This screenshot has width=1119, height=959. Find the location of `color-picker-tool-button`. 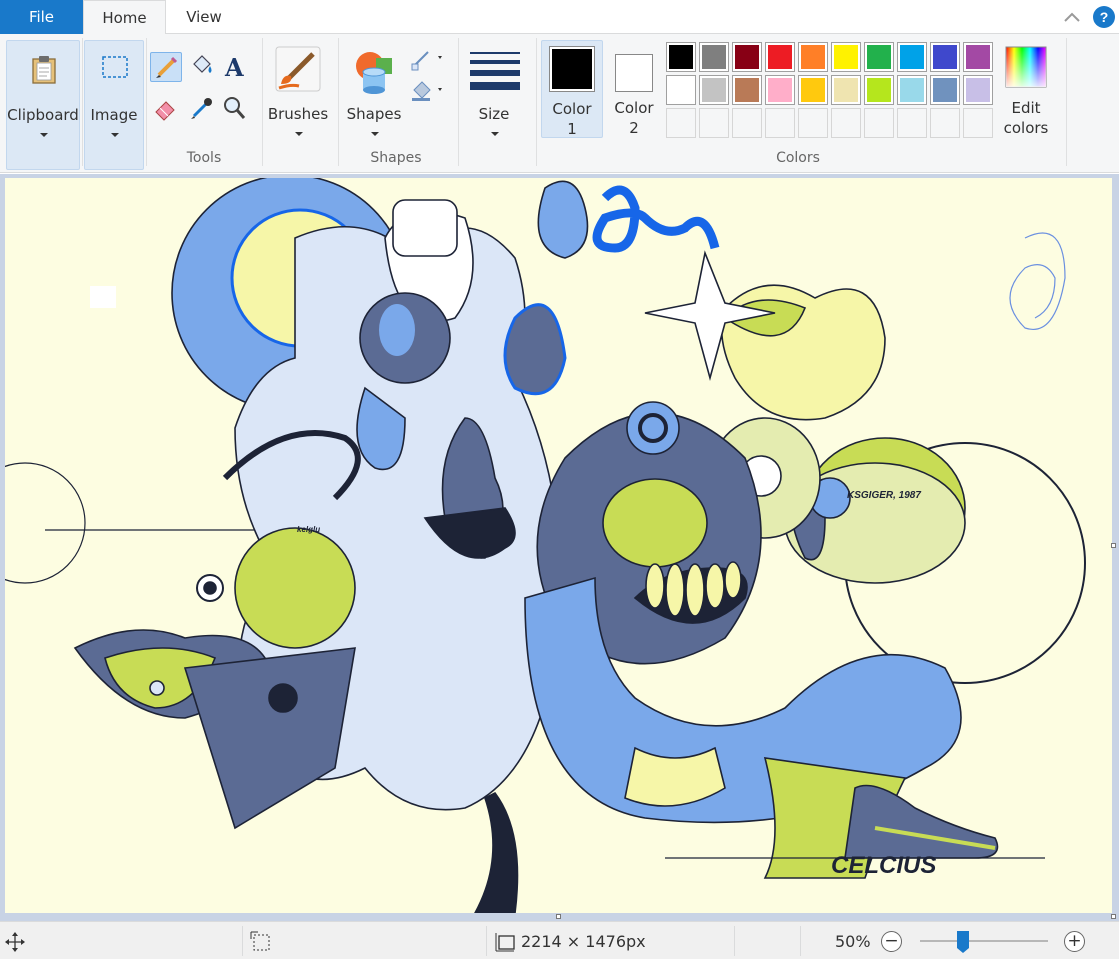

color-picker-tool-button is located at coordinates (202, 109).